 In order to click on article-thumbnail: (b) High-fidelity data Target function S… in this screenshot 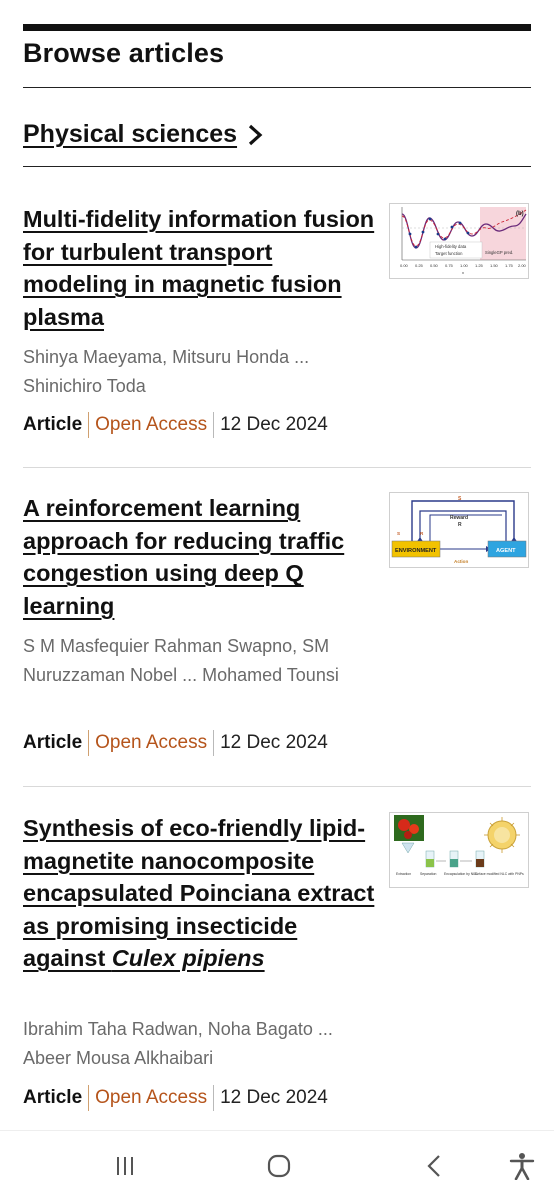, I will do `click(459, 241)`.